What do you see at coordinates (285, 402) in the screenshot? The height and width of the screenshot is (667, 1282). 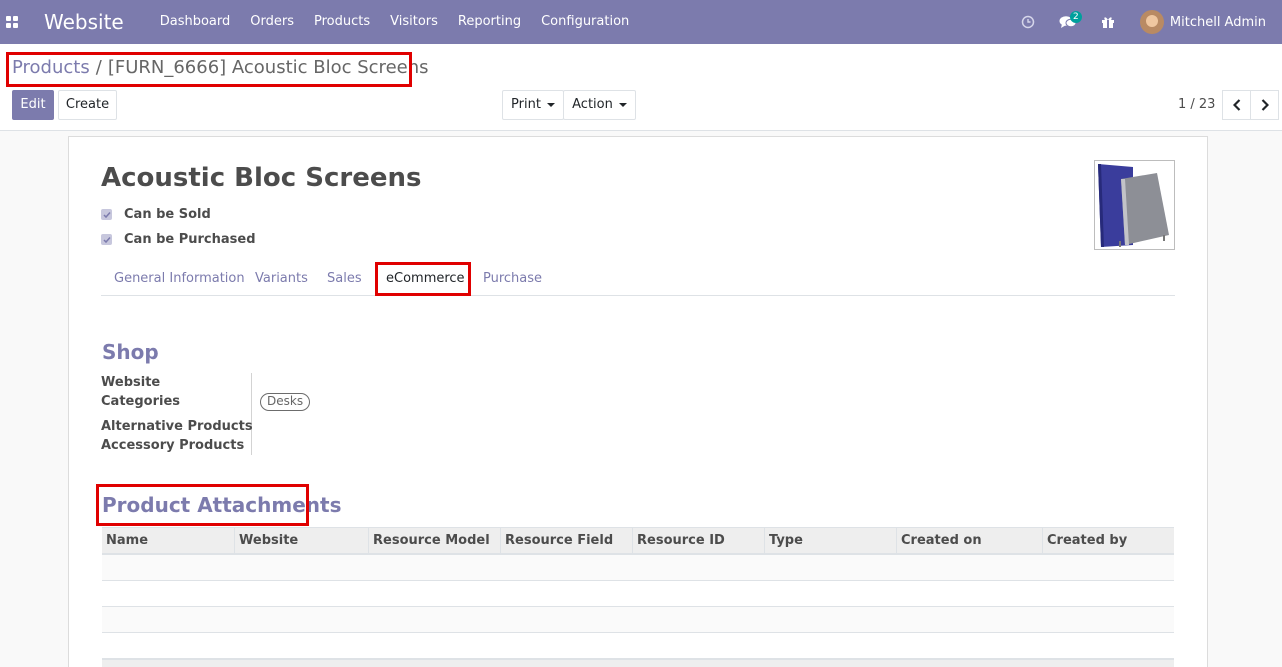 I see `category-tag-desks: Desks` at bounding box center [285, 402].